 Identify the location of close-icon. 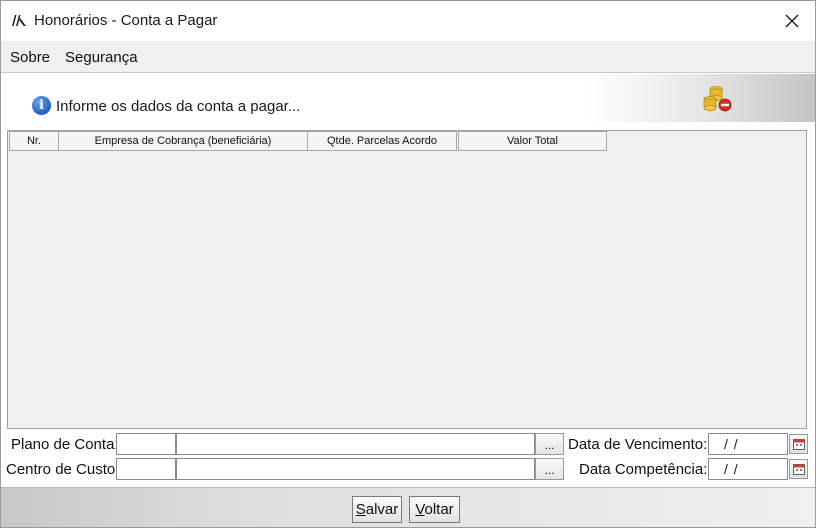
(792, 21).